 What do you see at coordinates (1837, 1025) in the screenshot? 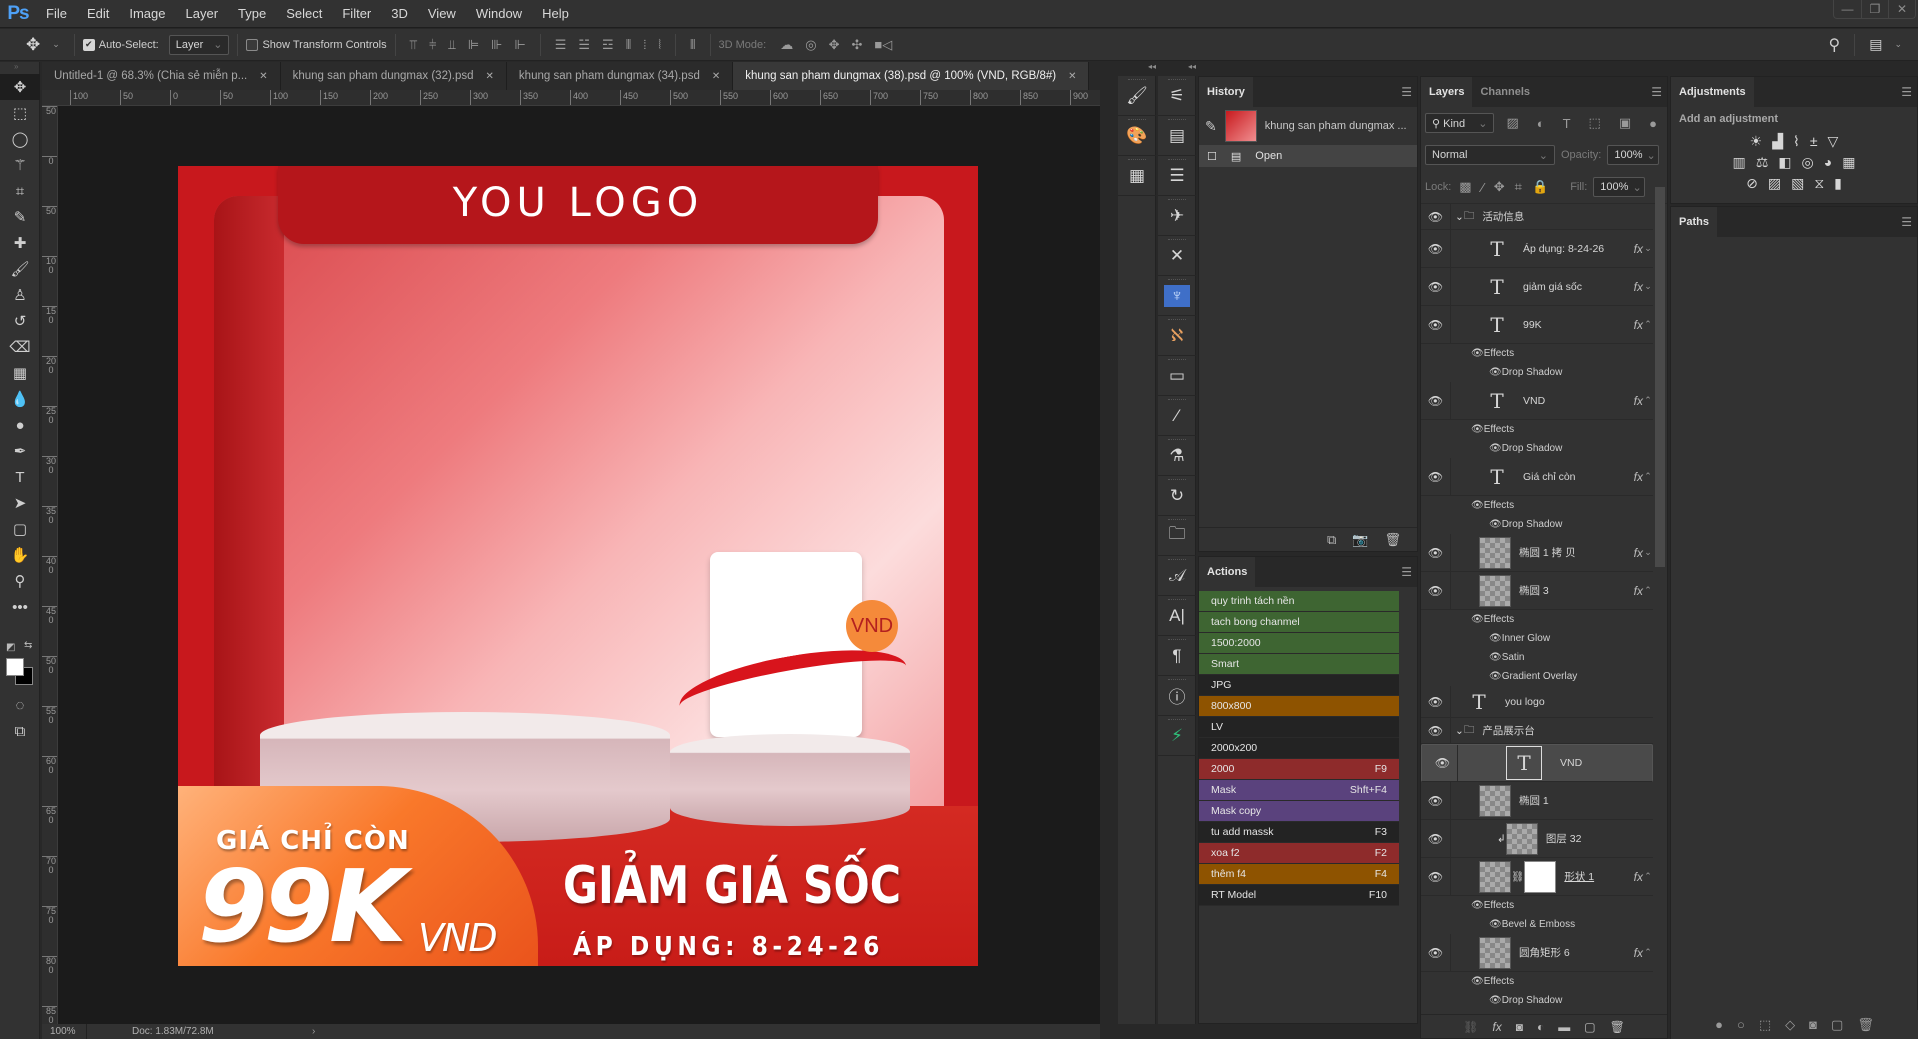
I see `new-path-icon: ▢` at bounding box center [1837, 1025].